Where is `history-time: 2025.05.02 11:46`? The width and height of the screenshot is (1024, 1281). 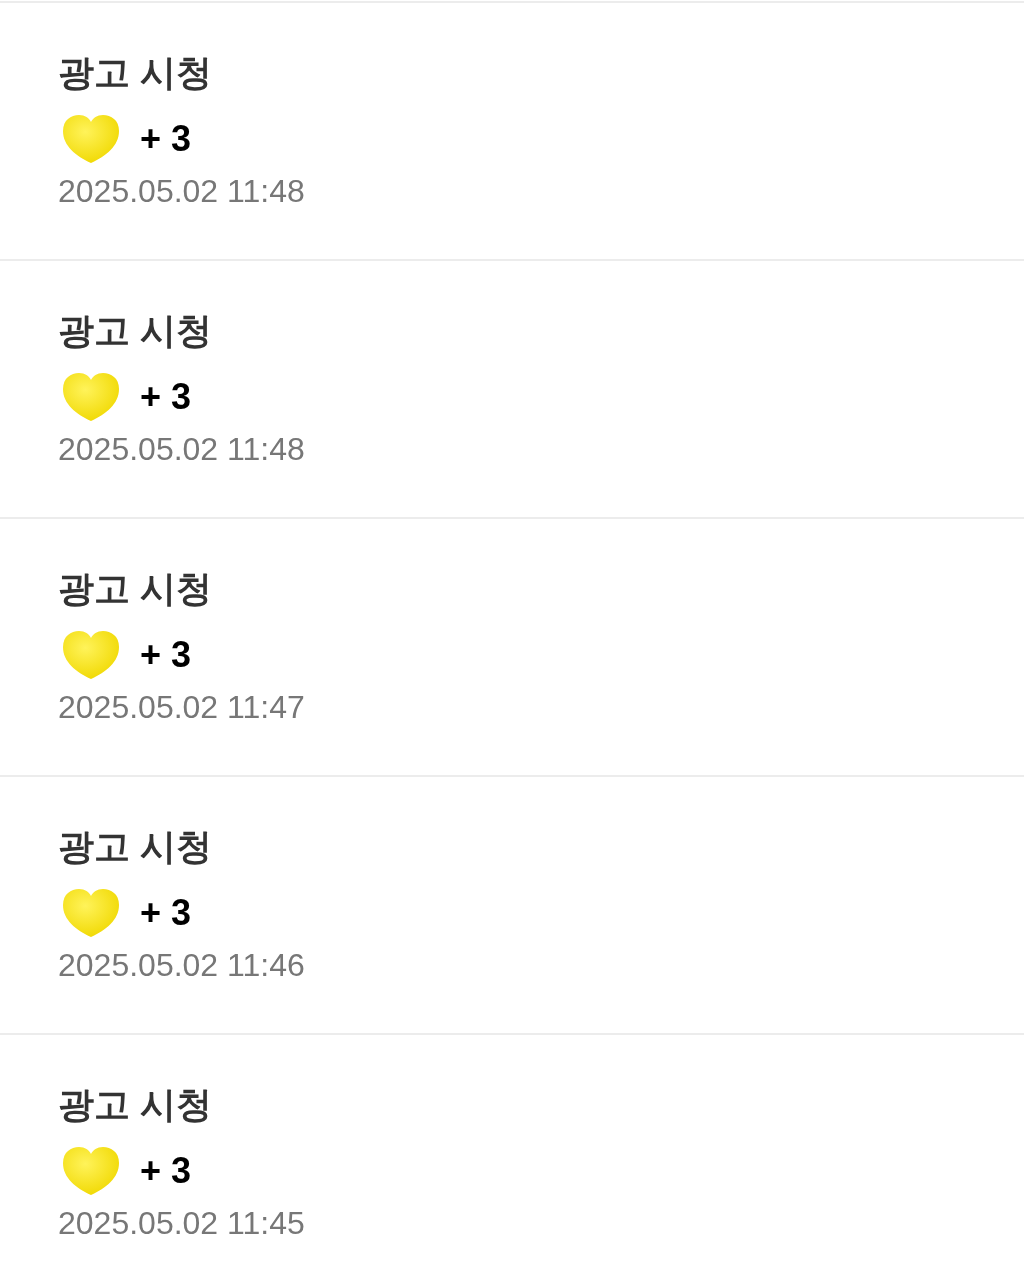
history-time: 2025.05.02 11:46 is located at coordinates (181, 965).